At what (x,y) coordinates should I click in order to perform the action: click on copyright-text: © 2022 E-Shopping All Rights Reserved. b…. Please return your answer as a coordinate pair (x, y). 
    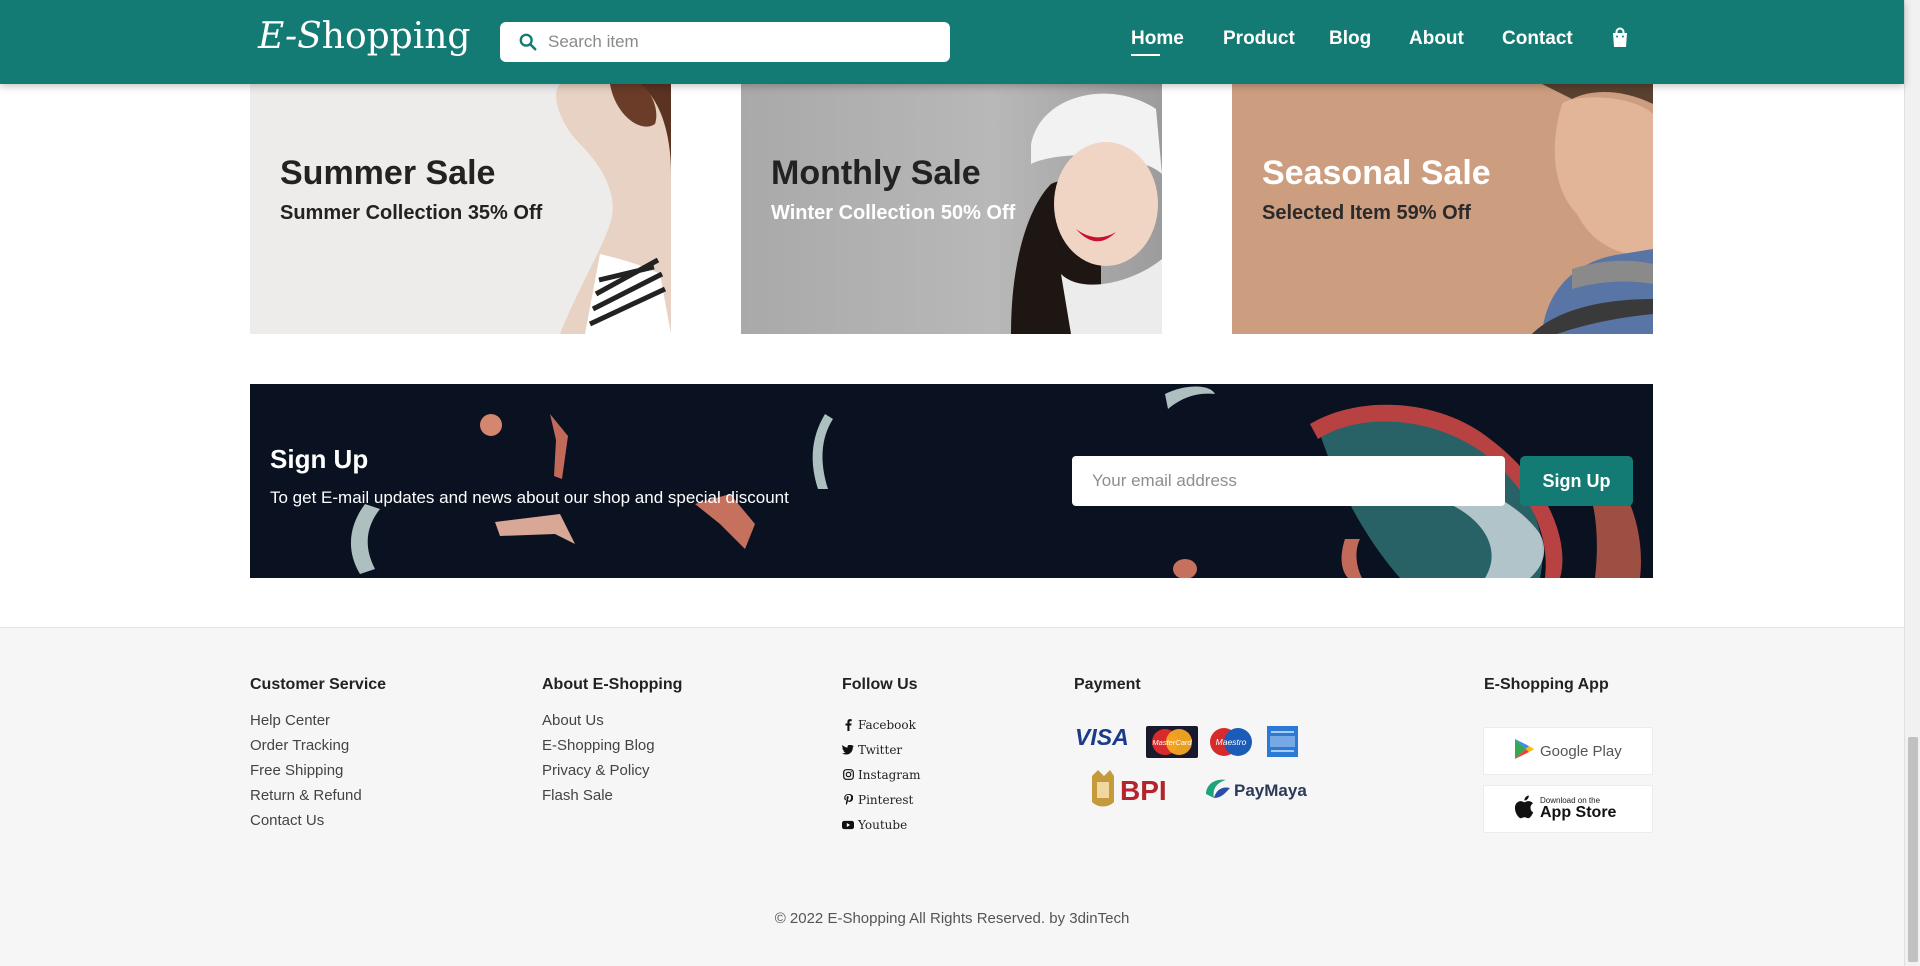
    Looking at the image, I should click on (952, 918).